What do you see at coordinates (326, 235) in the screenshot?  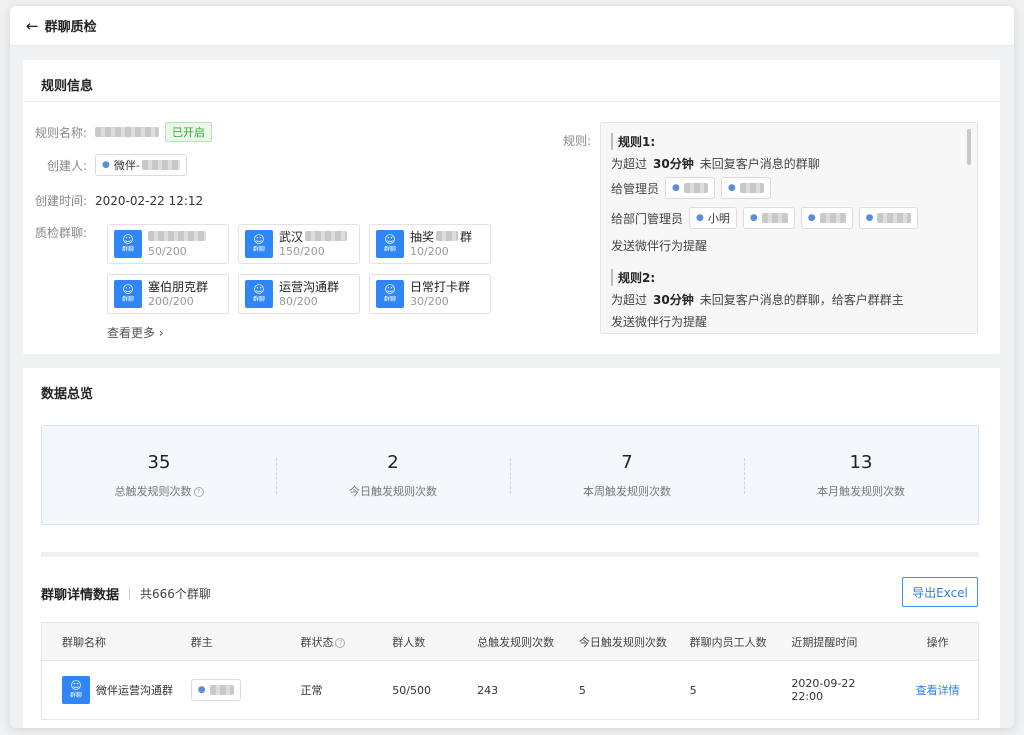 I see `group-name-blurred` at bounding box center [326, 235].